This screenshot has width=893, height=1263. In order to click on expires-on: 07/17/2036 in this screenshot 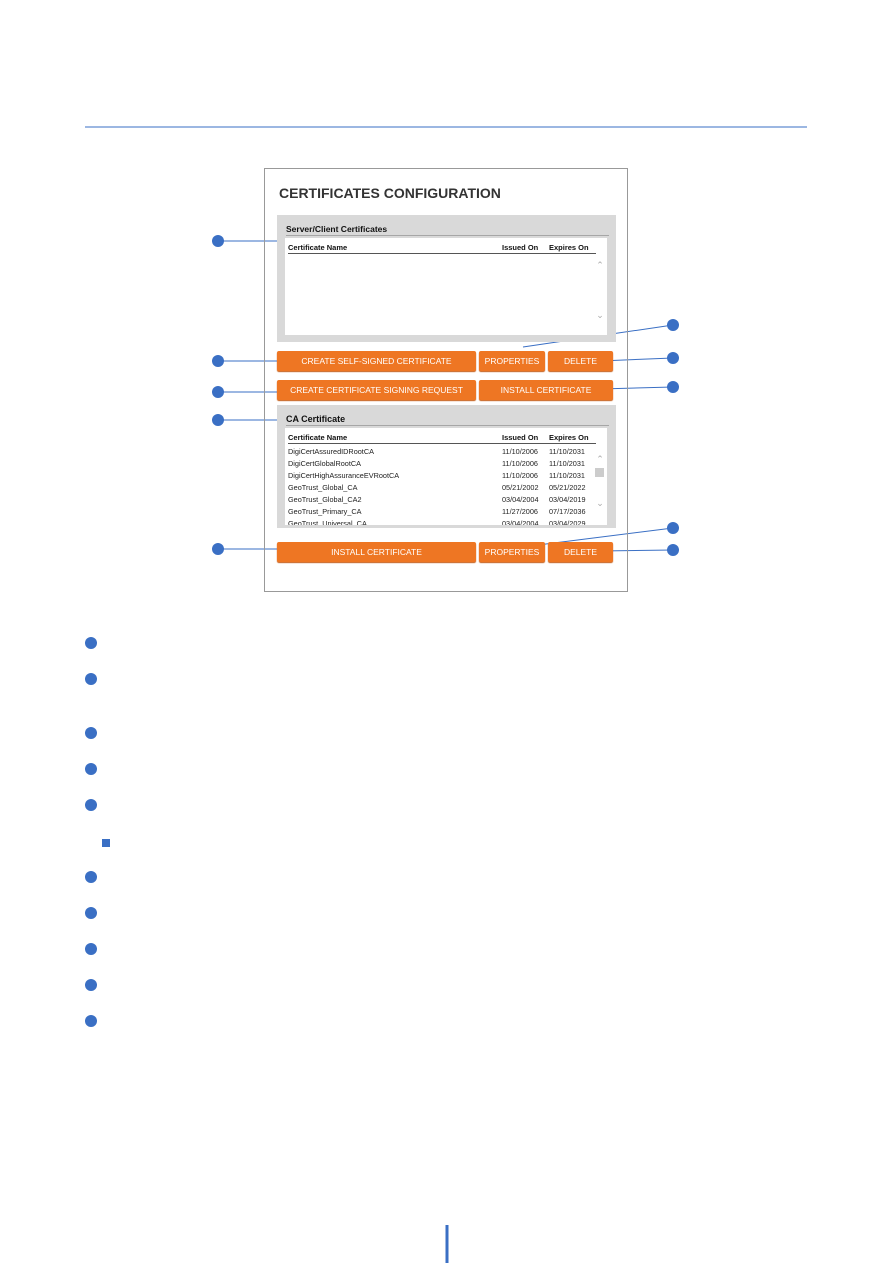, I will do `click(567, 511)`.